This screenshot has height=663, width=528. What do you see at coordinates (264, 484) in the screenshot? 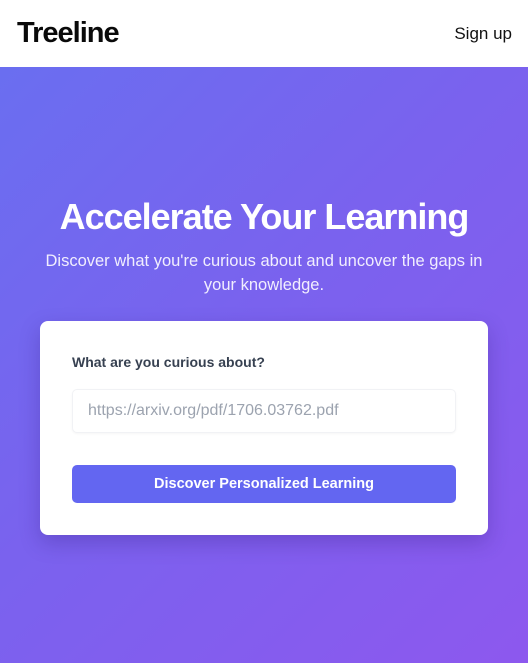
I see `discover-button: Discover Personalized Learning` at bounding box center [264, 484].